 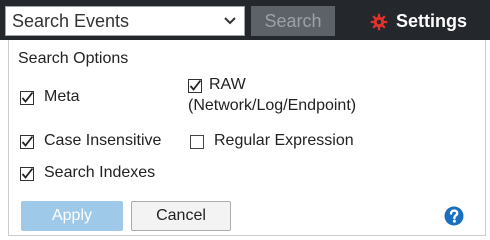 What do you see at coordinates (284, 140) in the screenshot?
I see `regular-expression-label: Regular Expression` at bounding box center [284, 140].